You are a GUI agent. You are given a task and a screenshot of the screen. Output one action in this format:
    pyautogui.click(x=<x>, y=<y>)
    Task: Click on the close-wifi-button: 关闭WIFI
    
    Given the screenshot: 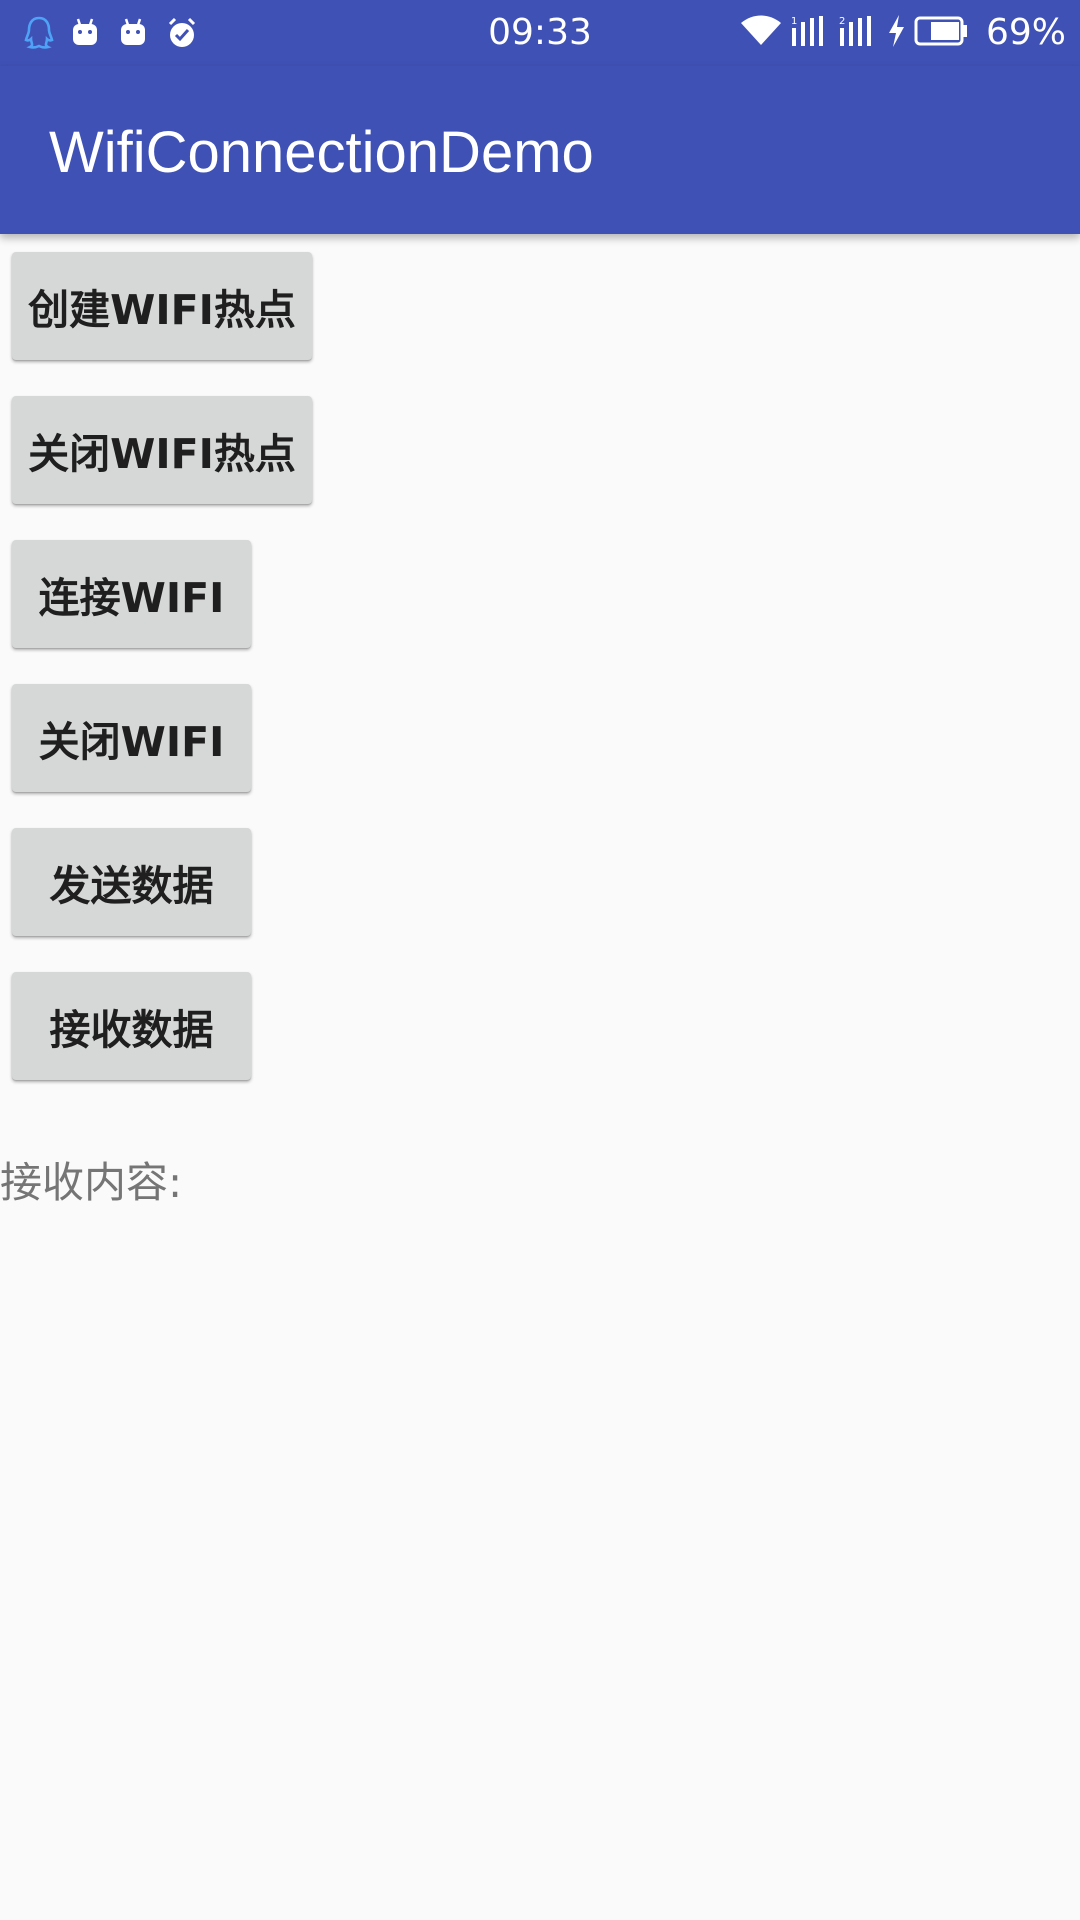 What is the action you would take?
    pyautogui.click(x=131, y=738)
    